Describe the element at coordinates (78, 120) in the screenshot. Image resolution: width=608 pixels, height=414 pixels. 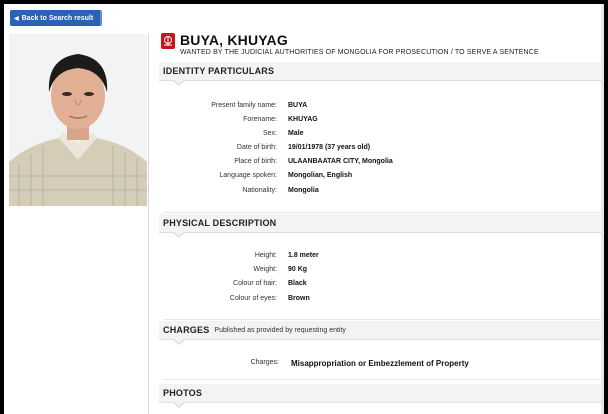
I see `person-photo` at that location.